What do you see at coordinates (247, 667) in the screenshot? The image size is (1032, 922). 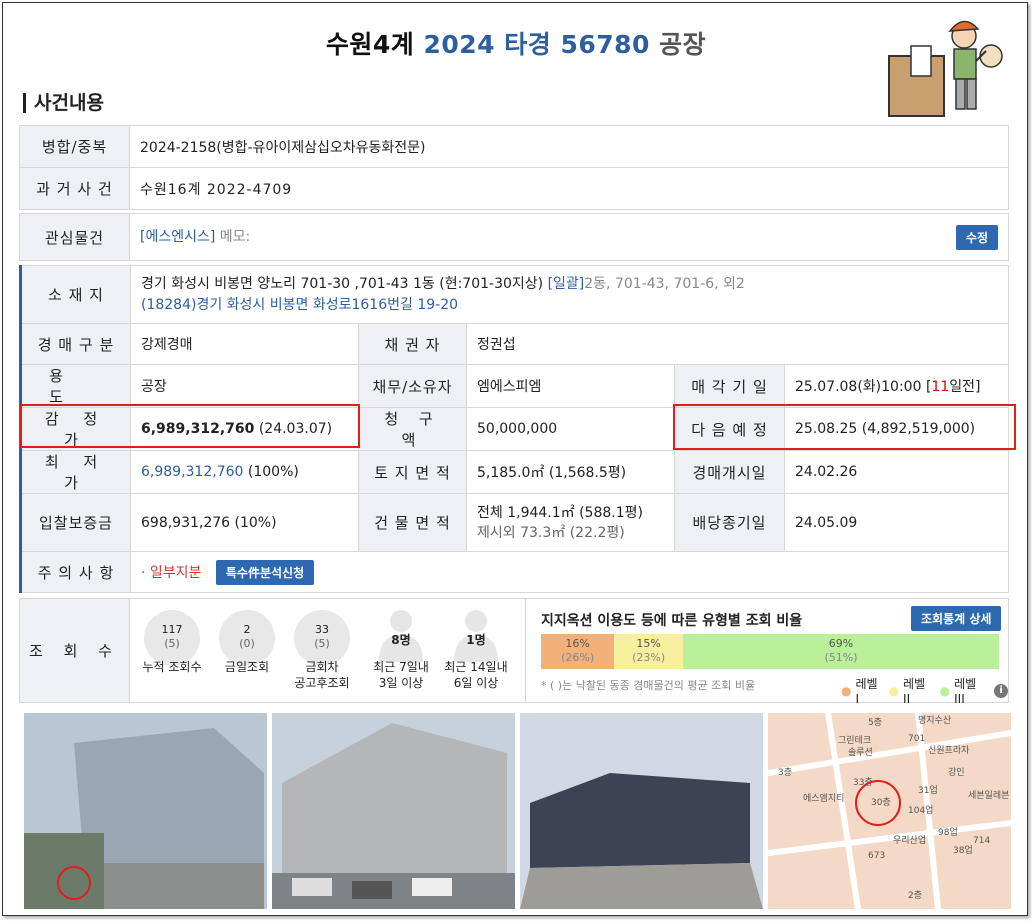 I see `today-views-label: 금일조회` at bounding box center [247, 667].